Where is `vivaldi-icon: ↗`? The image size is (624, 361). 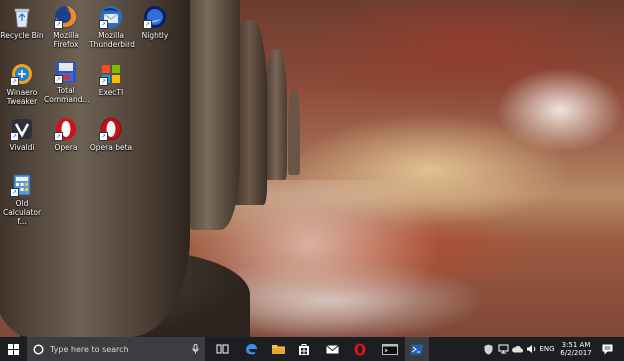 vivaldi-icon: ↗ is located at coordinates (22, 129).